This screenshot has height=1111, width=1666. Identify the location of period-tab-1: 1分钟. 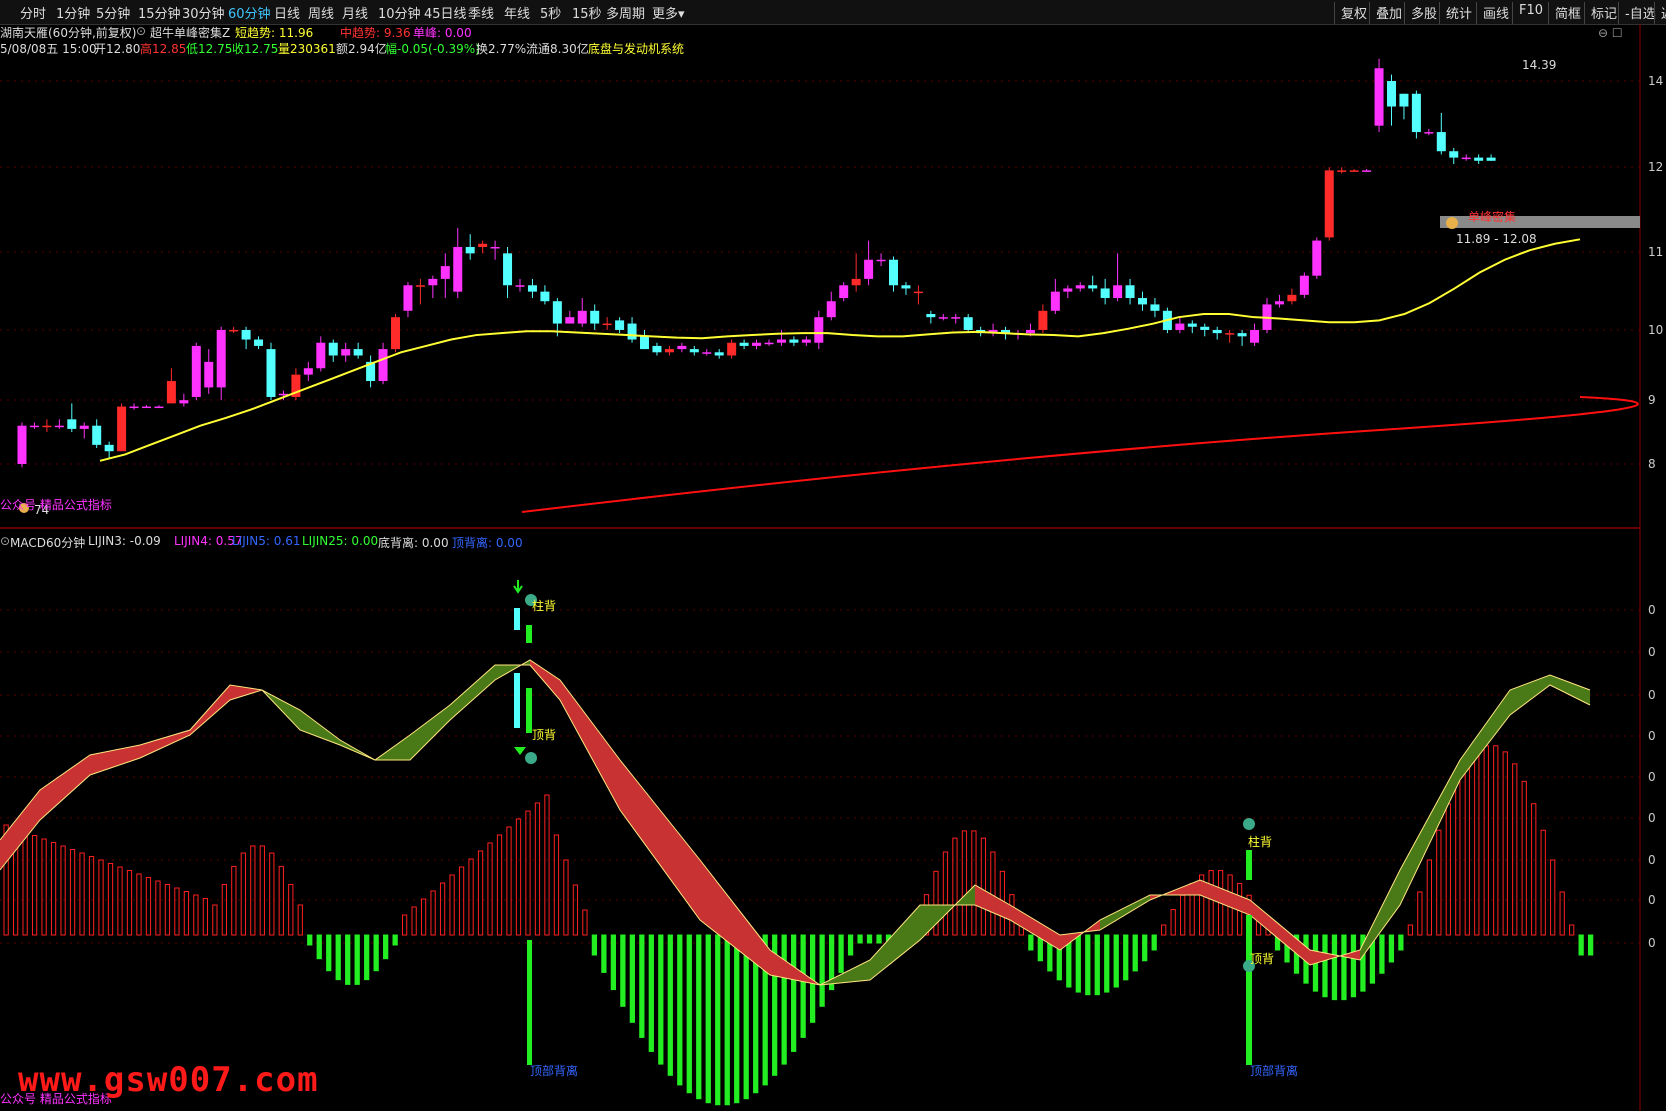
(73, 12).